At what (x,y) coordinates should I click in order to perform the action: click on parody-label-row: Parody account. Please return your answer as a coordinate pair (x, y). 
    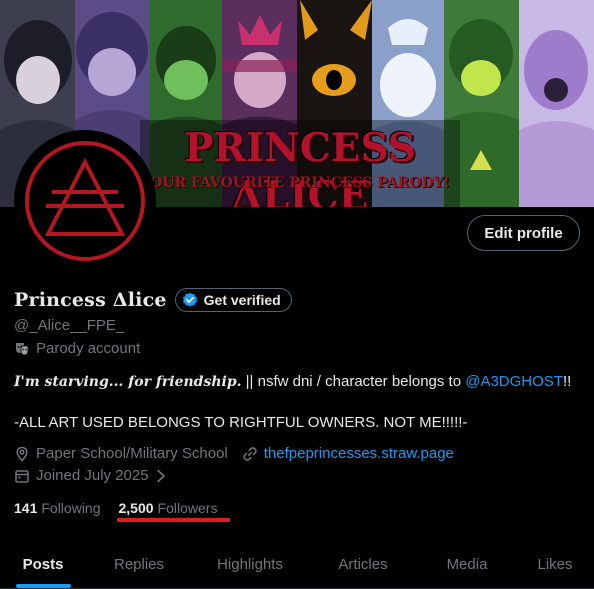
    Looking at the image, I should click on (77, 348).